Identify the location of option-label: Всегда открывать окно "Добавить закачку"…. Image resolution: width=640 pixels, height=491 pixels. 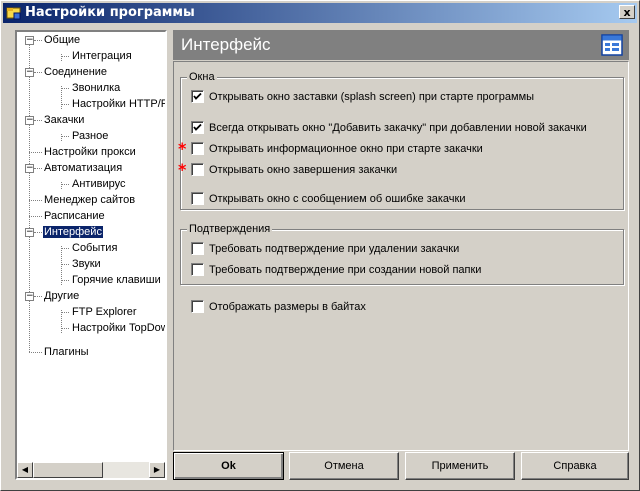
(398, 128).